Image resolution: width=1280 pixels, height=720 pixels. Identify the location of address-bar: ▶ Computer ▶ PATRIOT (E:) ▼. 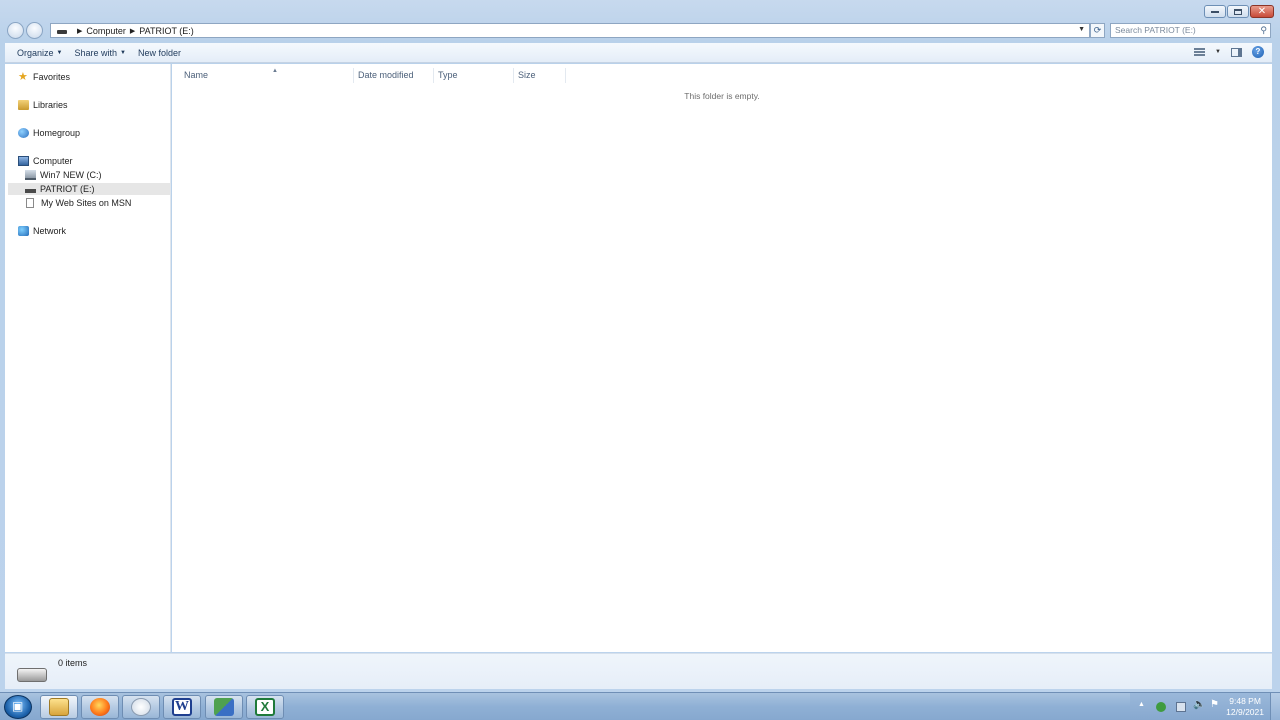
(570, 30).